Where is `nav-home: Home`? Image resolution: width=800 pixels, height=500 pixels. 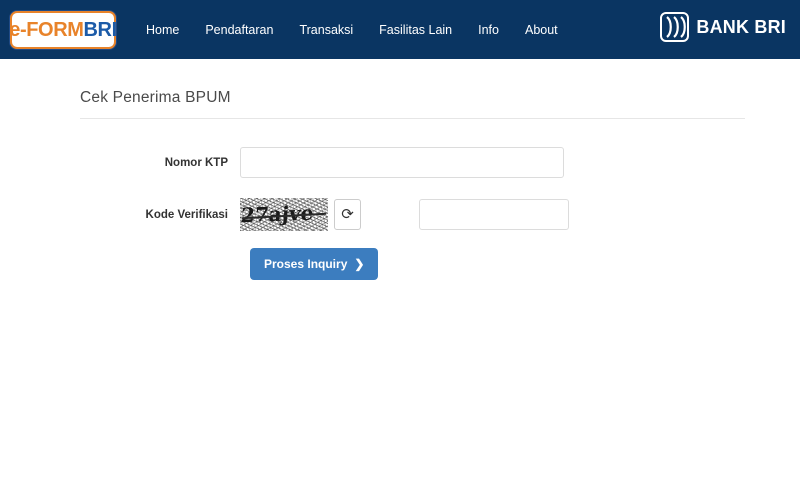
nav-home: Home is located at coordinates (162, 30).